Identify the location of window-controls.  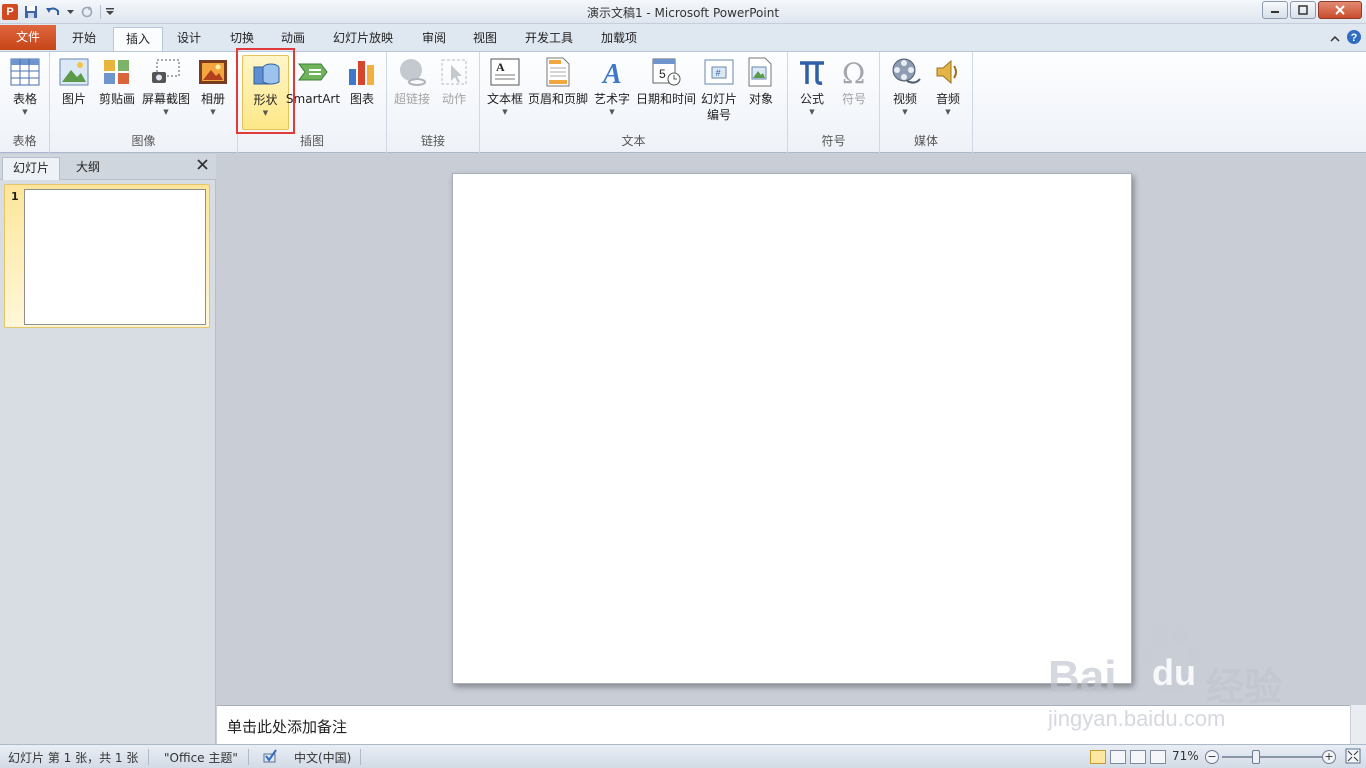
(1312, 10).